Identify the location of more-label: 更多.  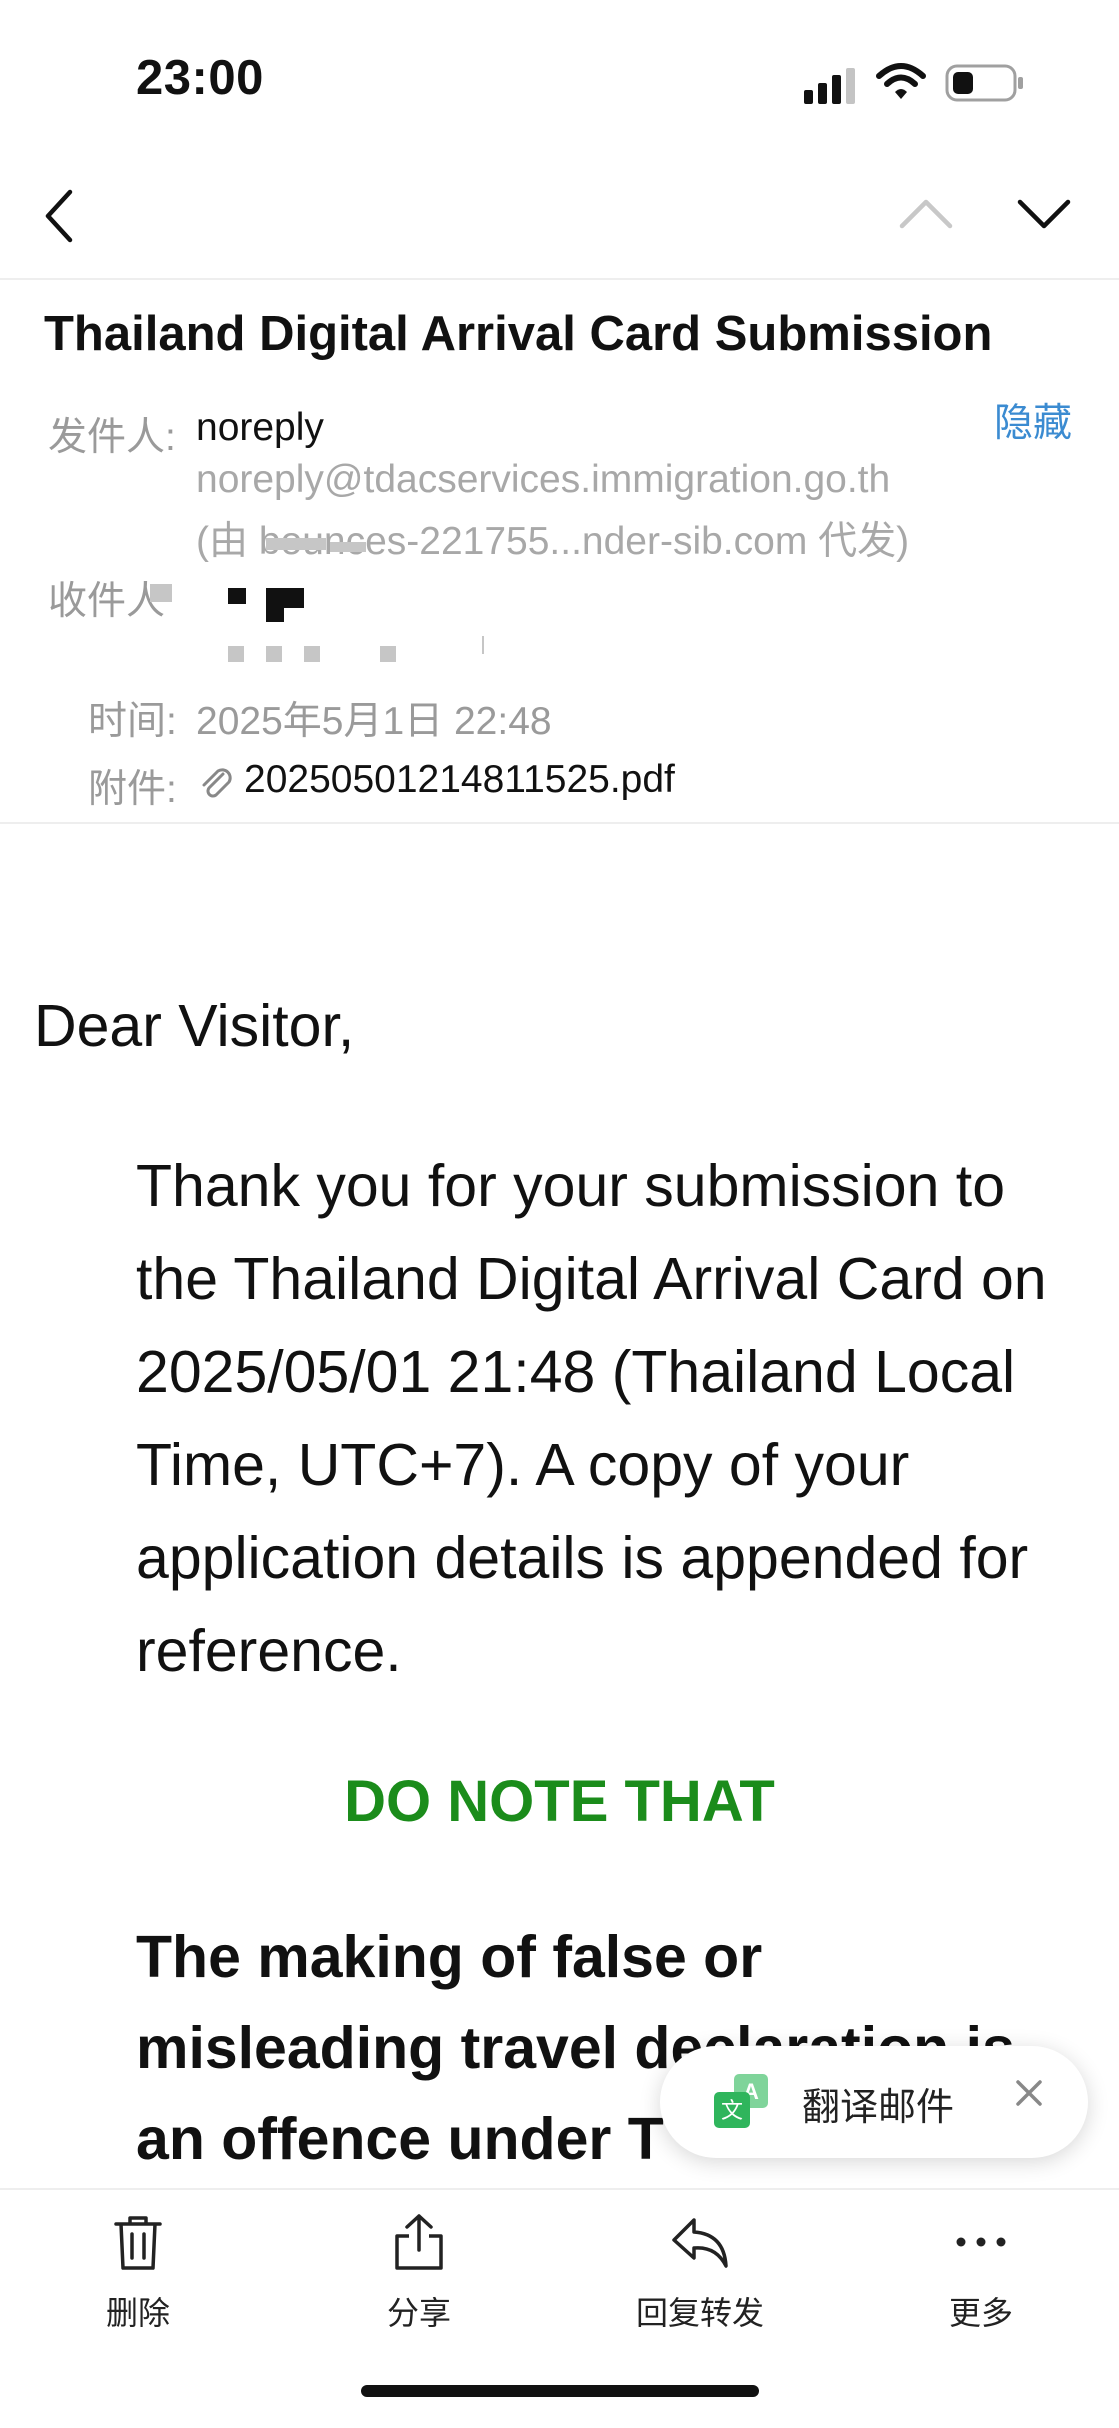
(980, 2313).